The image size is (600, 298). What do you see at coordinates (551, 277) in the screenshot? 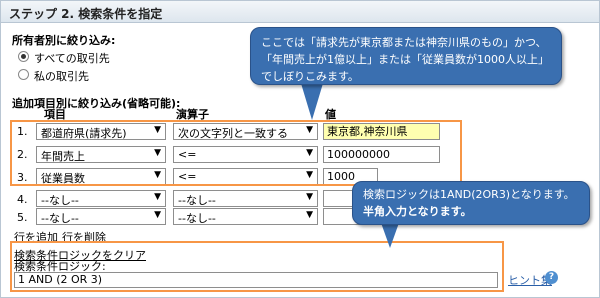
I see `help-icon: ?` at bounding box center [551, 277].